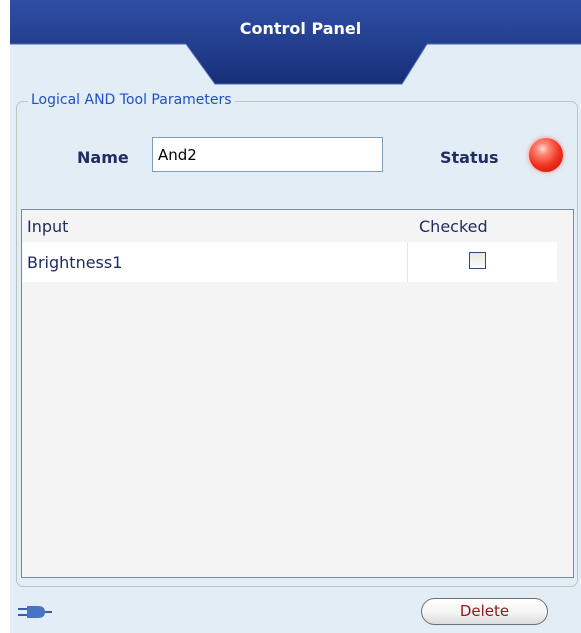 The width and height of the screenshot is (581, 633). What do you see at coordinates (407, 262) in the screenshot?
I see `column-divider` at bounding box center [407, 262].